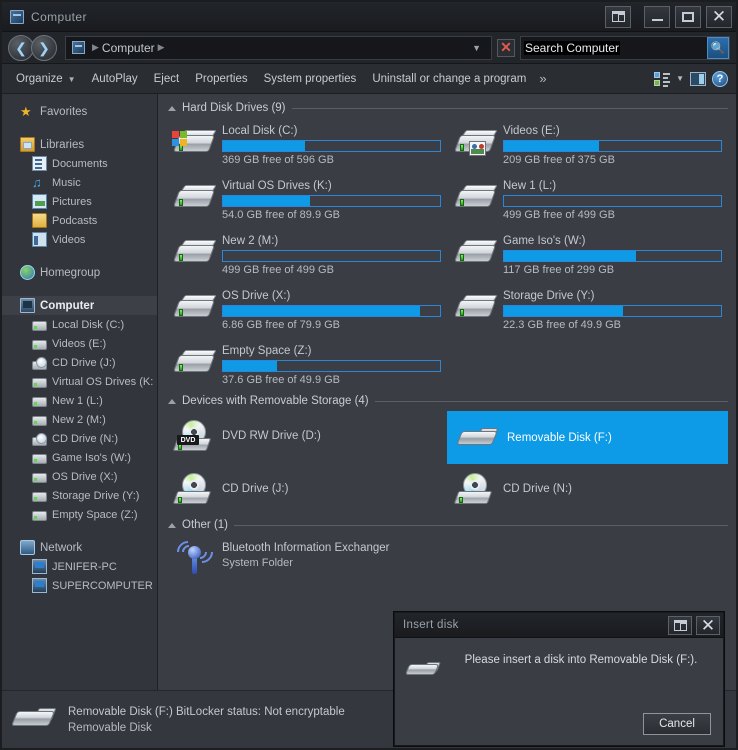  I want to click on drive-name: Game Iso's (W:), so click(544, 241).